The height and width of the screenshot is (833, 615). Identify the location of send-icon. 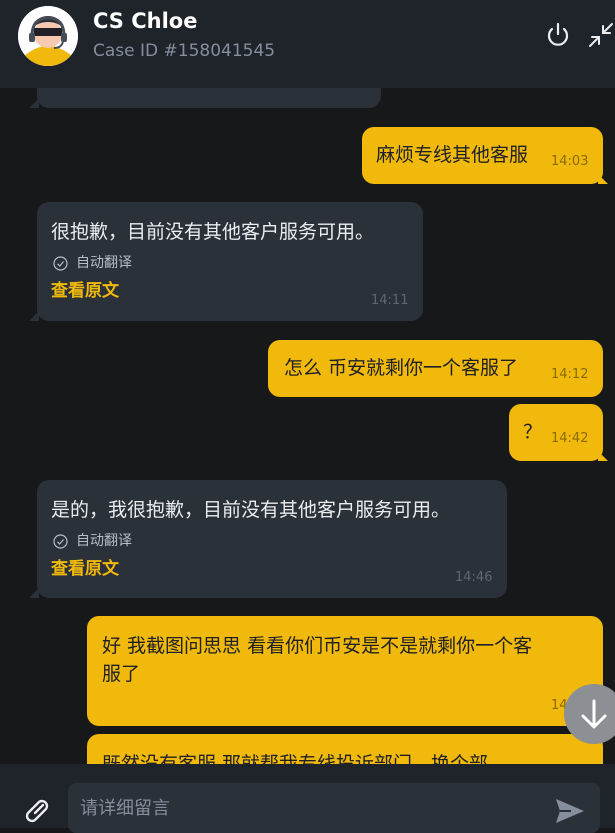
(570, 811).